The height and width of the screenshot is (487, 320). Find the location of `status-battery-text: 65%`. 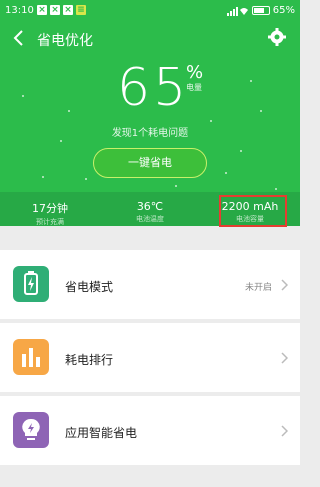

status-battery-text: 65% is located at coordinates (283, 10).